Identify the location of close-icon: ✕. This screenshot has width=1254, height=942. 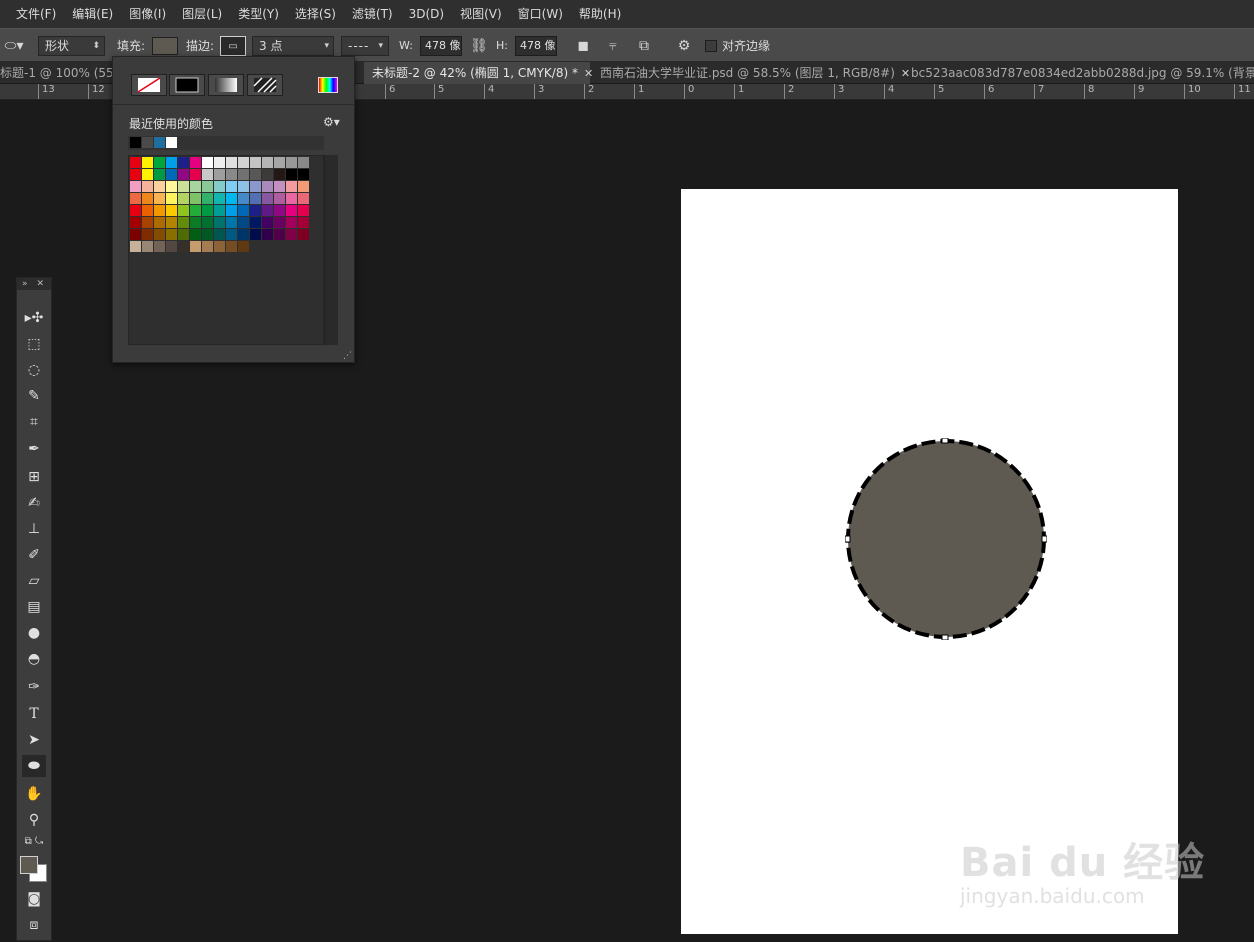
(41, 284).